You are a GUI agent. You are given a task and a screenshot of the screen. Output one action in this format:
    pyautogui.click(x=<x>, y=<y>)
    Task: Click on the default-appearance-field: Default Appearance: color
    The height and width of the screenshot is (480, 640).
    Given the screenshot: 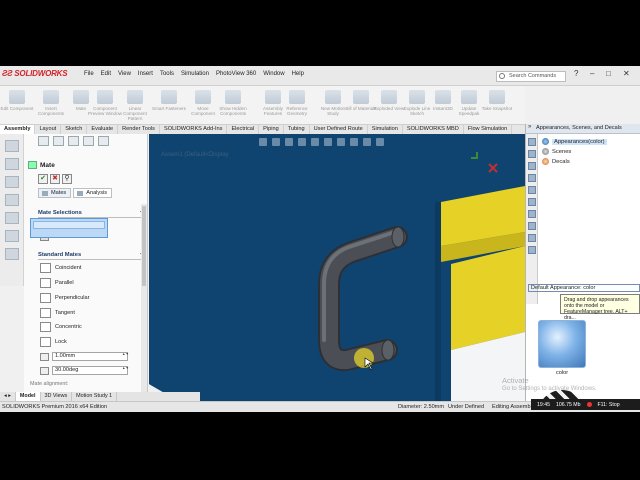 What is the action you would take?
    pyautogui.click(x=584, y=288)
    